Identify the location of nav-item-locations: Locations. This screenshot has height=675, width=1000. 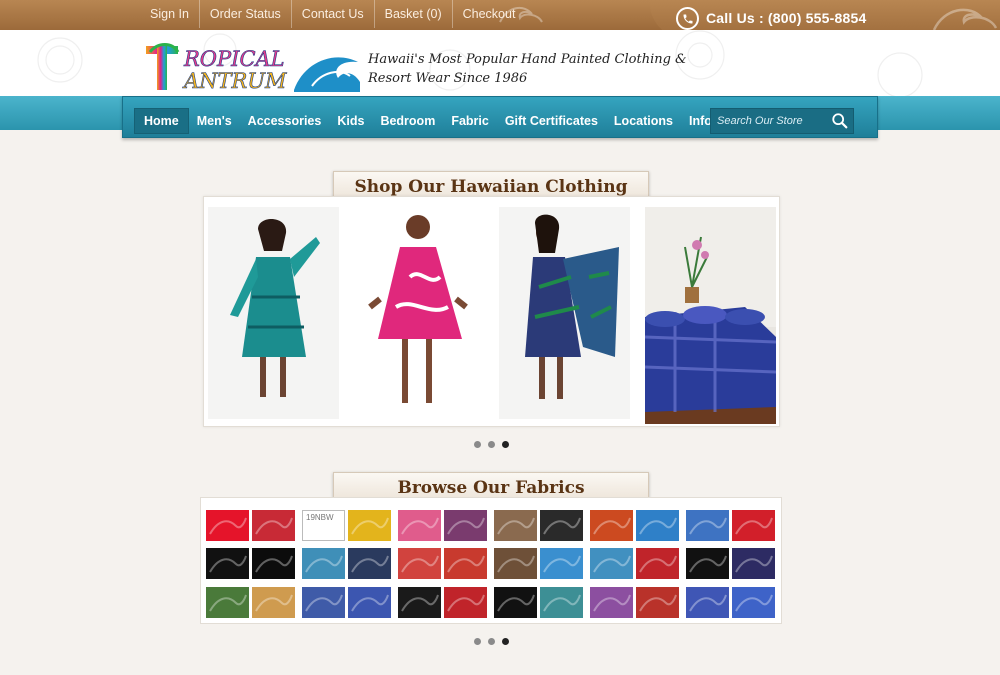
(643, 121).